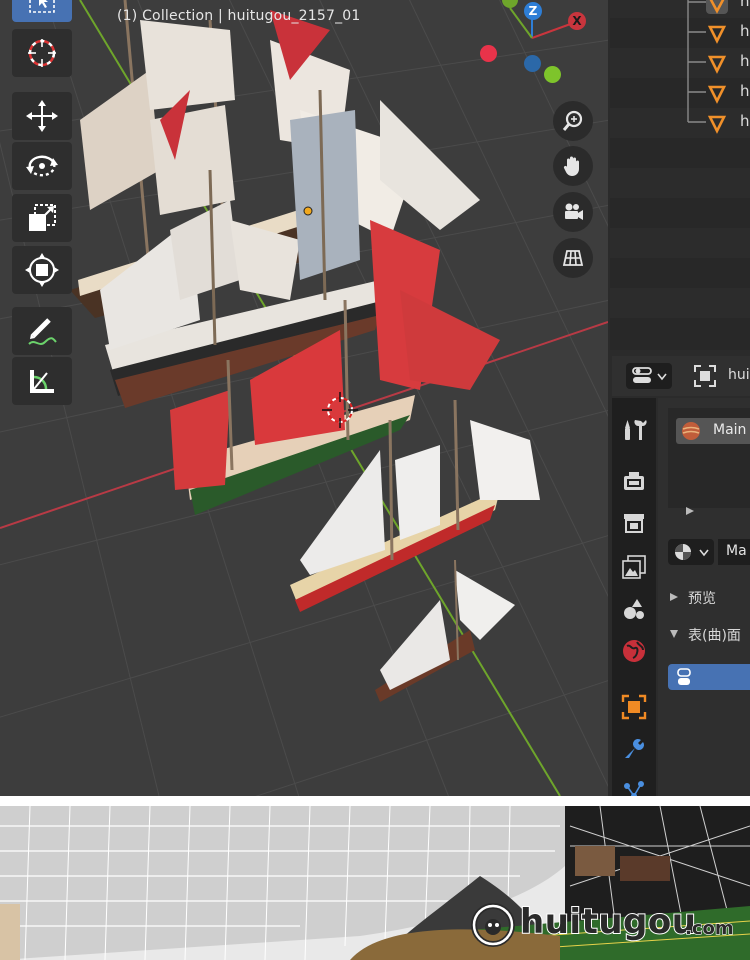  I want to click on transform-tool, so click(42, 270).